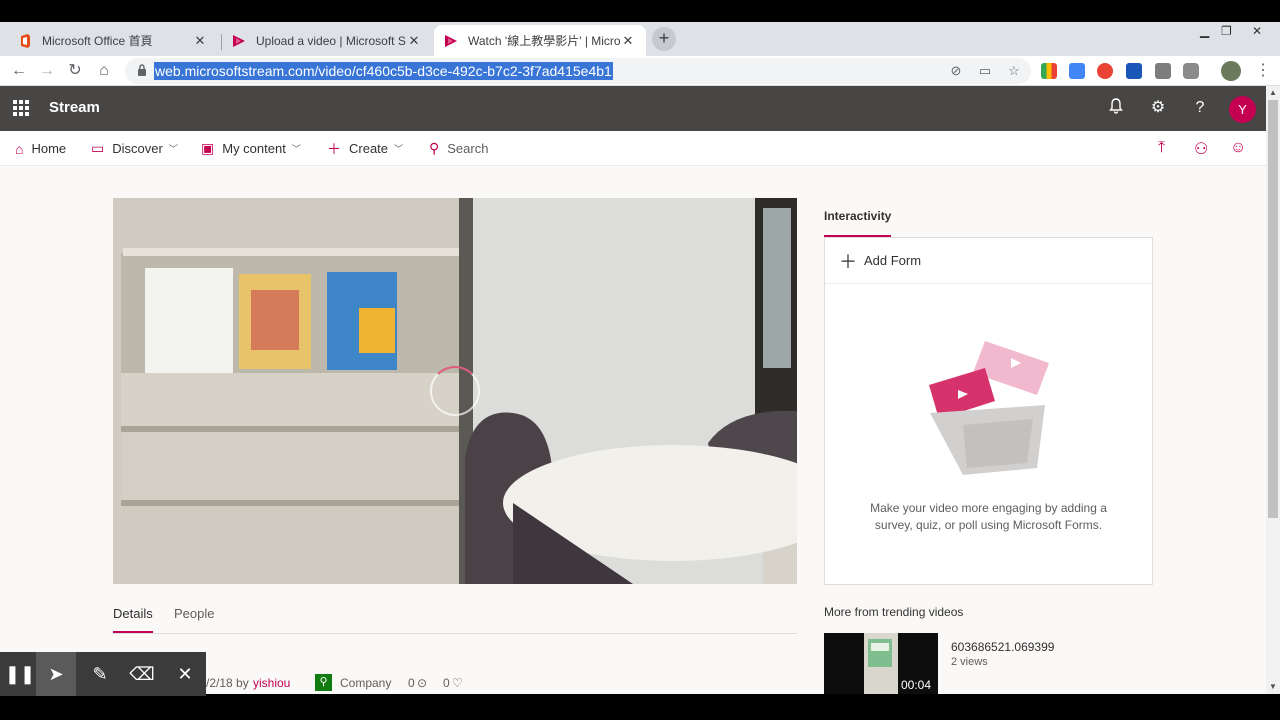 The width and height of the screenshot is (1280, 720). I want to click on help-icon: ?, so click(1200, 108).